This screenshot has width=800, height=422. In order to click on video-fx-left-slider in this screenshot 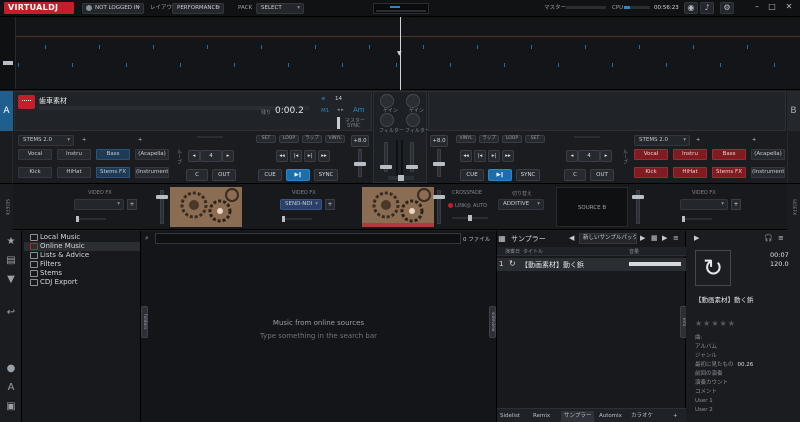, I will do `click(91, 219)`.